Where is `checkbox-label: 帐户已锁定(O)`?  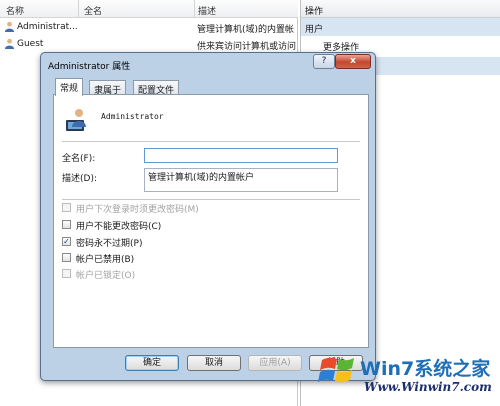 checkbox-label: 帐户已锁定(O) is located at coordinates (106, 276).